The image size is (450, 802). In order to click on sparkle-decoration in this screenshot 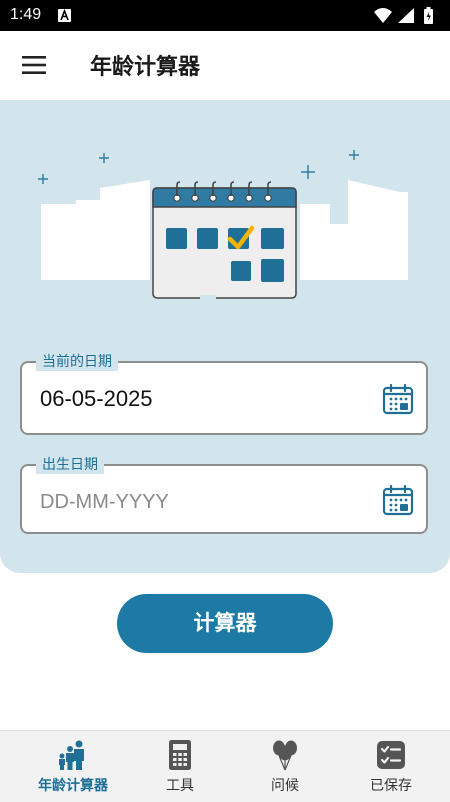, I will do `click(198, 167)`.